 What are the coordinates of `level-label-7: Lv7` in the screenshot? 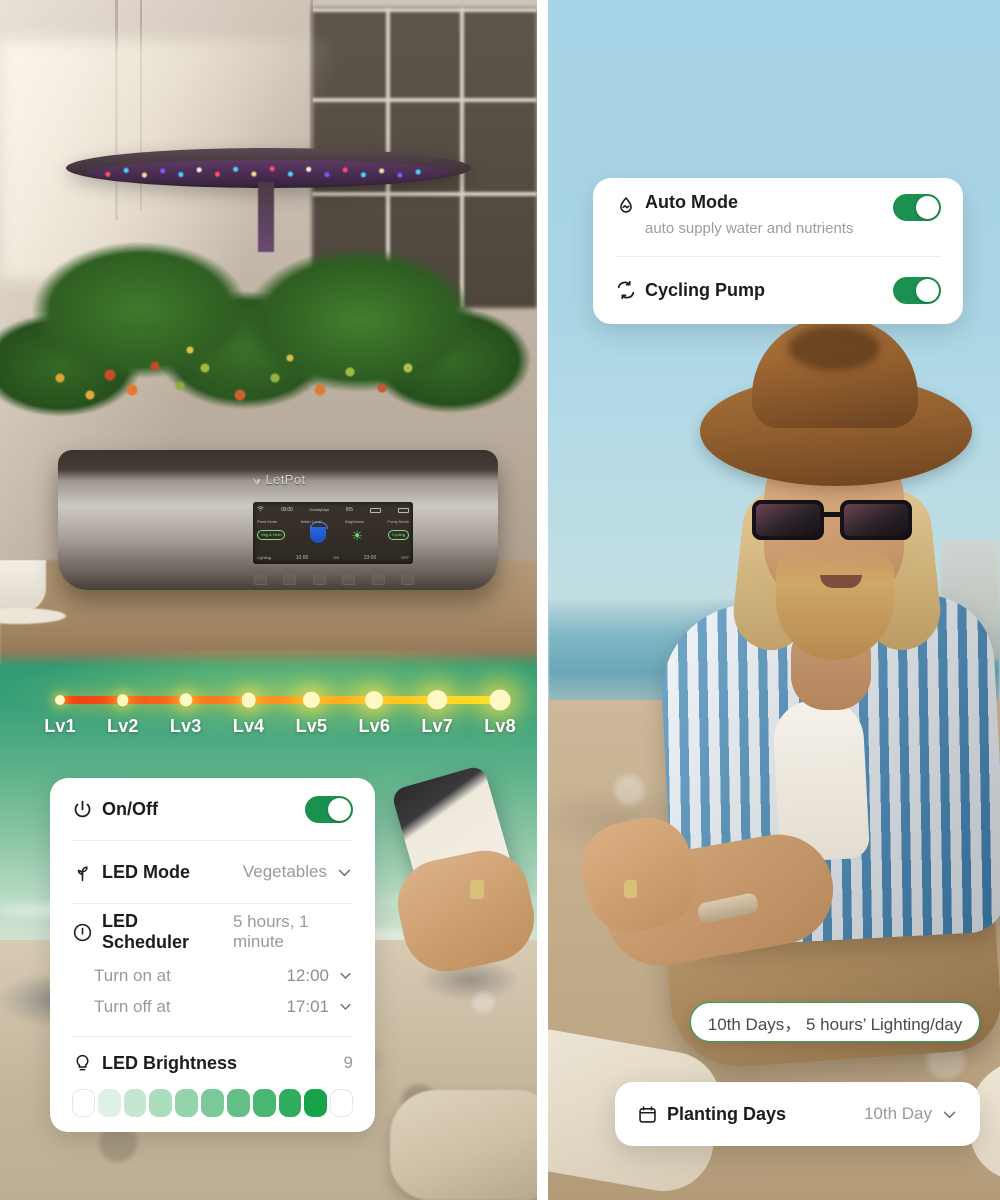 It's located at (437, 726).